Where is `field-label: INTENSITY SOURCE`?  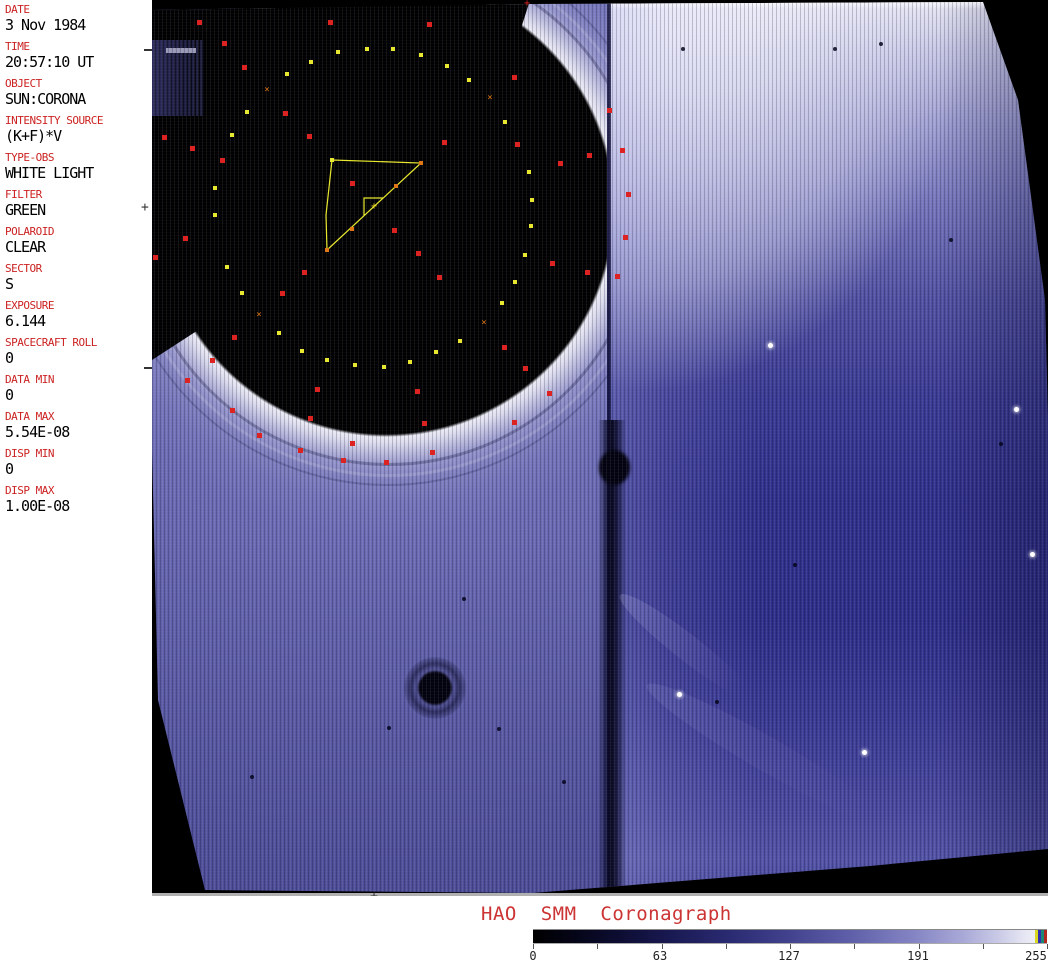
field-label: INTENSITY SOURCE is located at coordinates (54, 120).